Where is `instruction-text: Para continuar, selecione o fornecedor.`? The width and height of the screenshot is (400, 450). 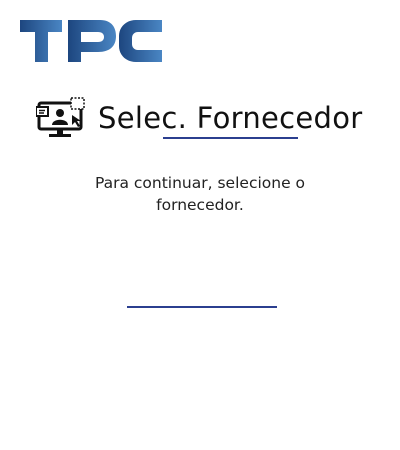 instruction-text: Para continuar, selecione o fornecedor. is located at coordinates (200, 194).